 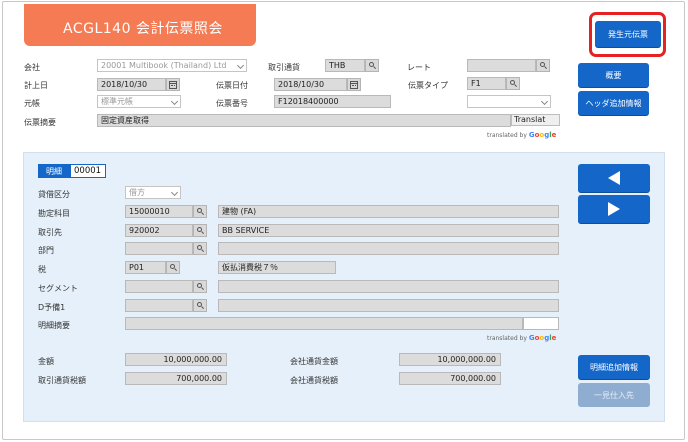 What do you see at coordinates (159, 230) in the screenshot?
I see `partner-code-field: 920002` at bounding box center [159, 230].